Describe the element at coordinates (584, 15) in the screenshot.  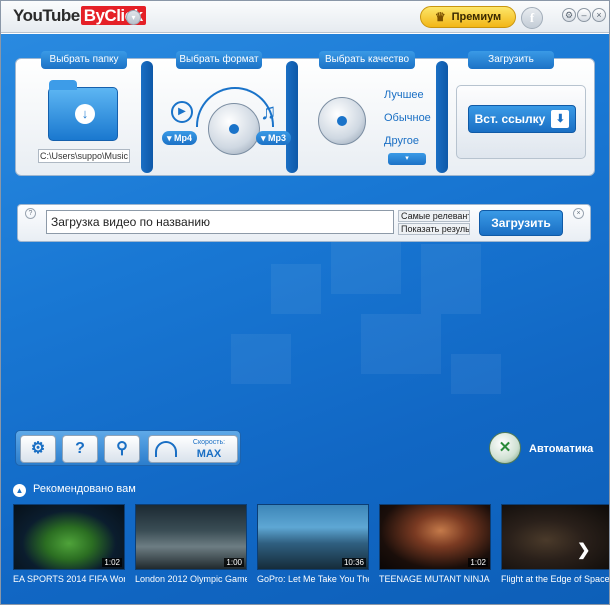
I see `minimize-icon: –` at that location.